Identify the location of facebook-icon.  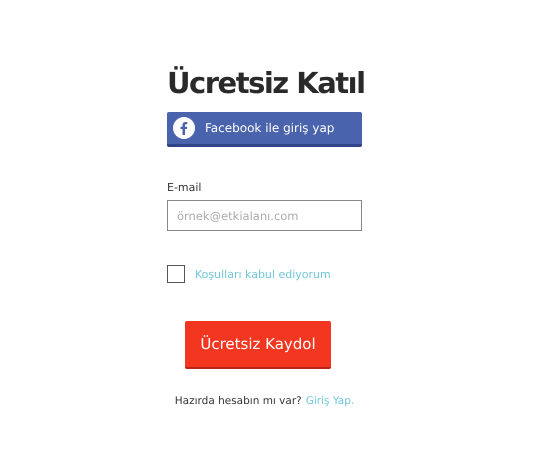
(184, 128).